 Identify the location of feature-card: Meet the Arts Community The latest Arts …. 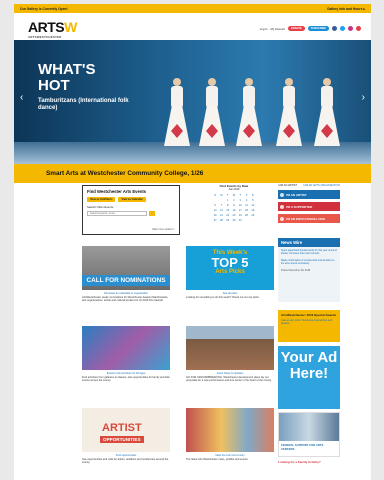
(230, 434).